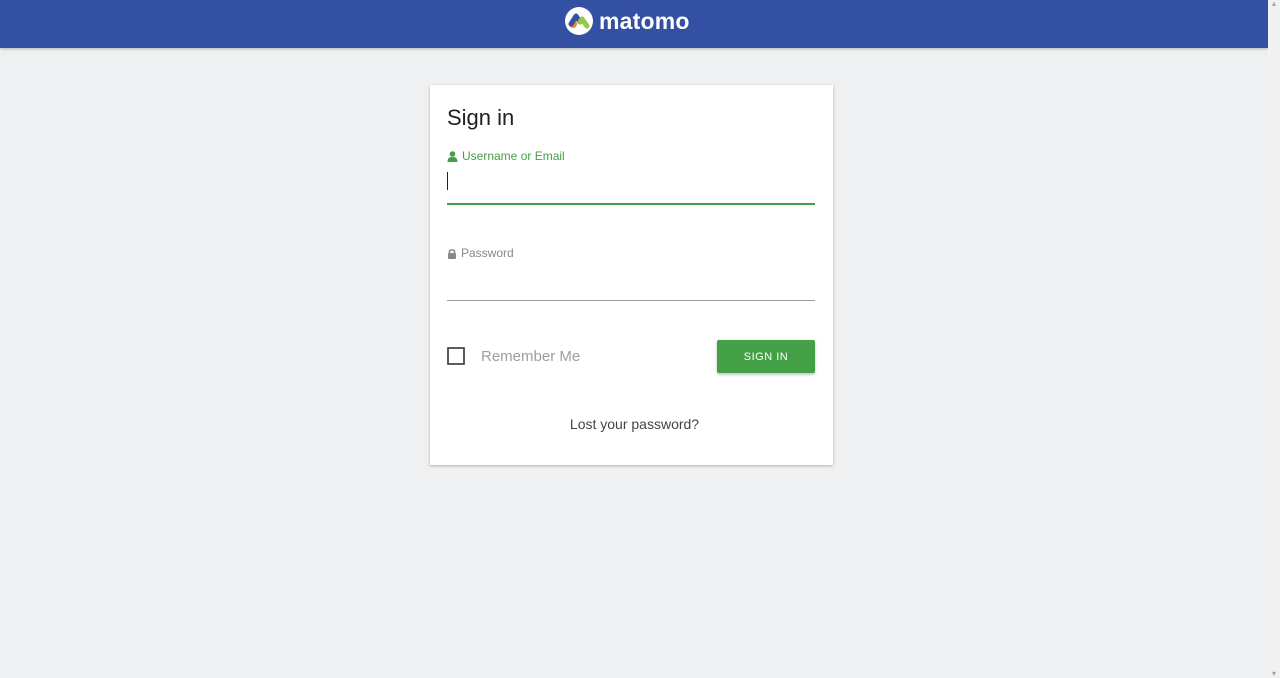 The height and width of the screenshot is (678, 1280). I want to click on remember-me-checkbox: Remember Me, so click(513, 356).